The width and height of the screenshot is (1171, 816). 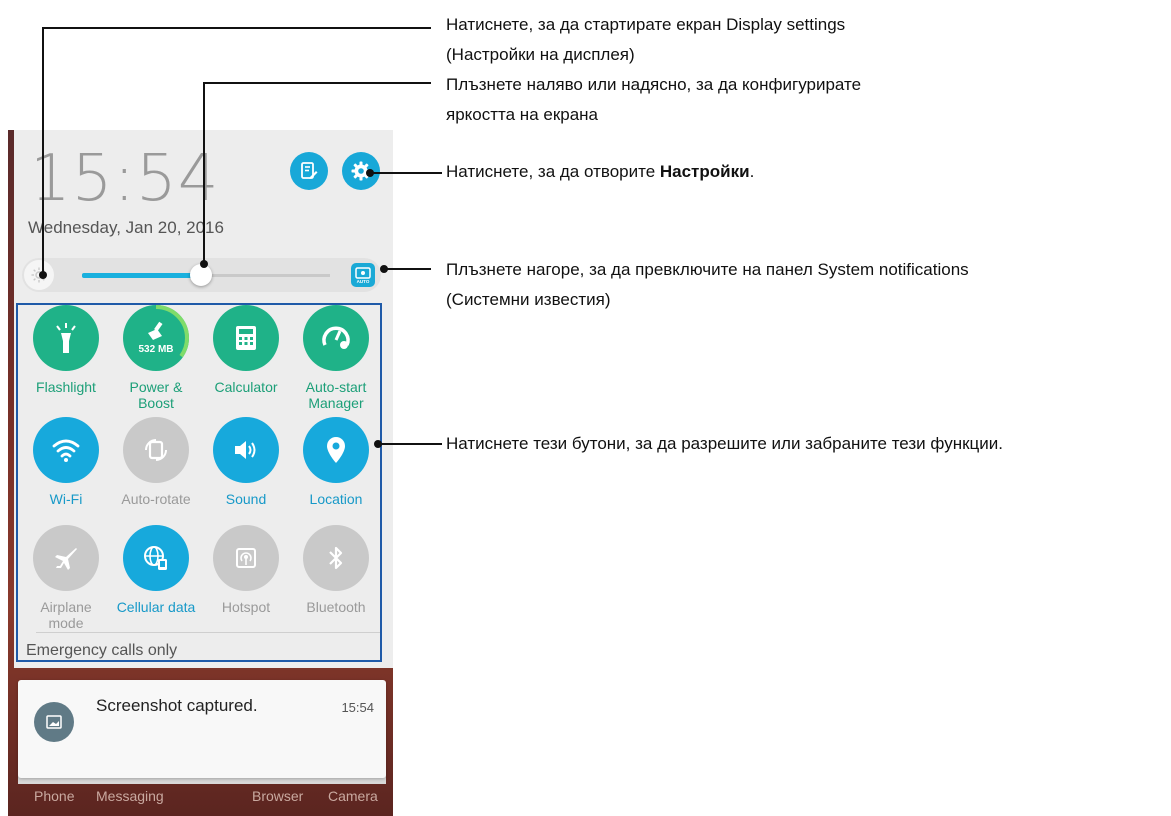 What do you see at coordinates (200, 800) in the screenshot?
I see `app-dock: Phone Messaging Browser Camera` at bounding box center [200, 800].